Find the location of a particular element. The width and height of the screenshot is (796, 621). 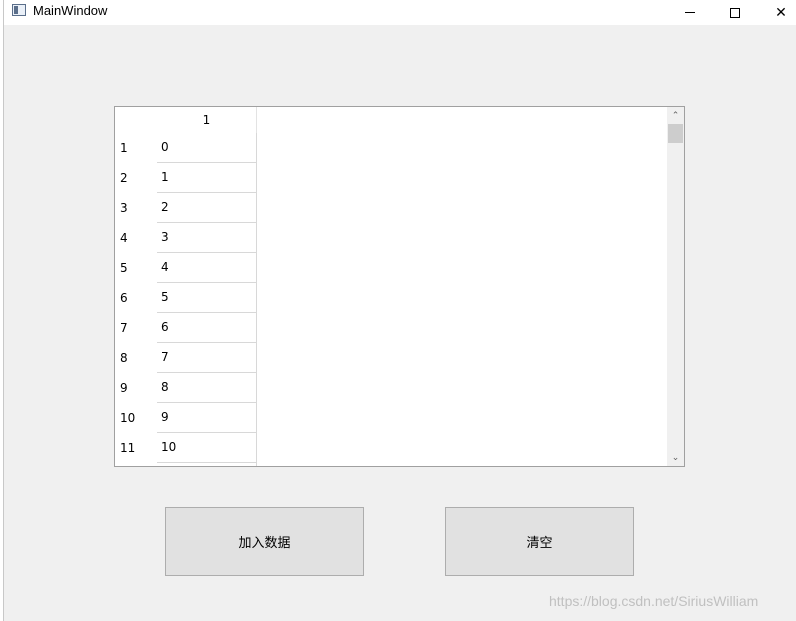

row-header: 6 is located at coordinates (136, 298).